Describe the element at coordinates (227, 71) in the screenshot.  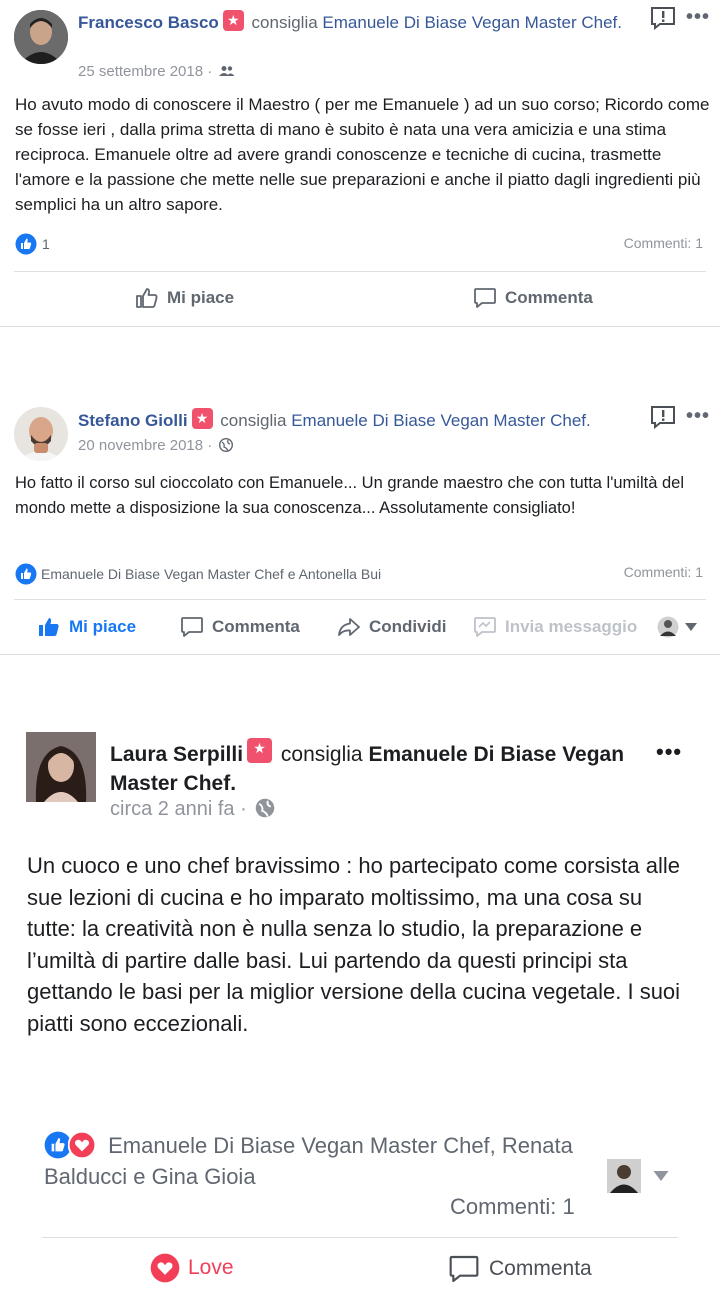
I see `friends-icon` at that location.